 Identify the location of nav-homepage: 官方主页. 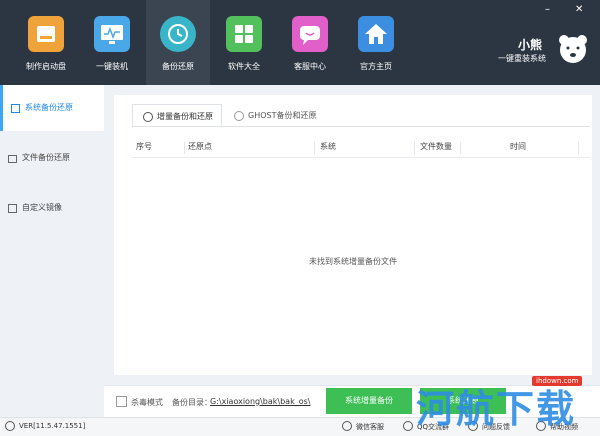
(376, 42).